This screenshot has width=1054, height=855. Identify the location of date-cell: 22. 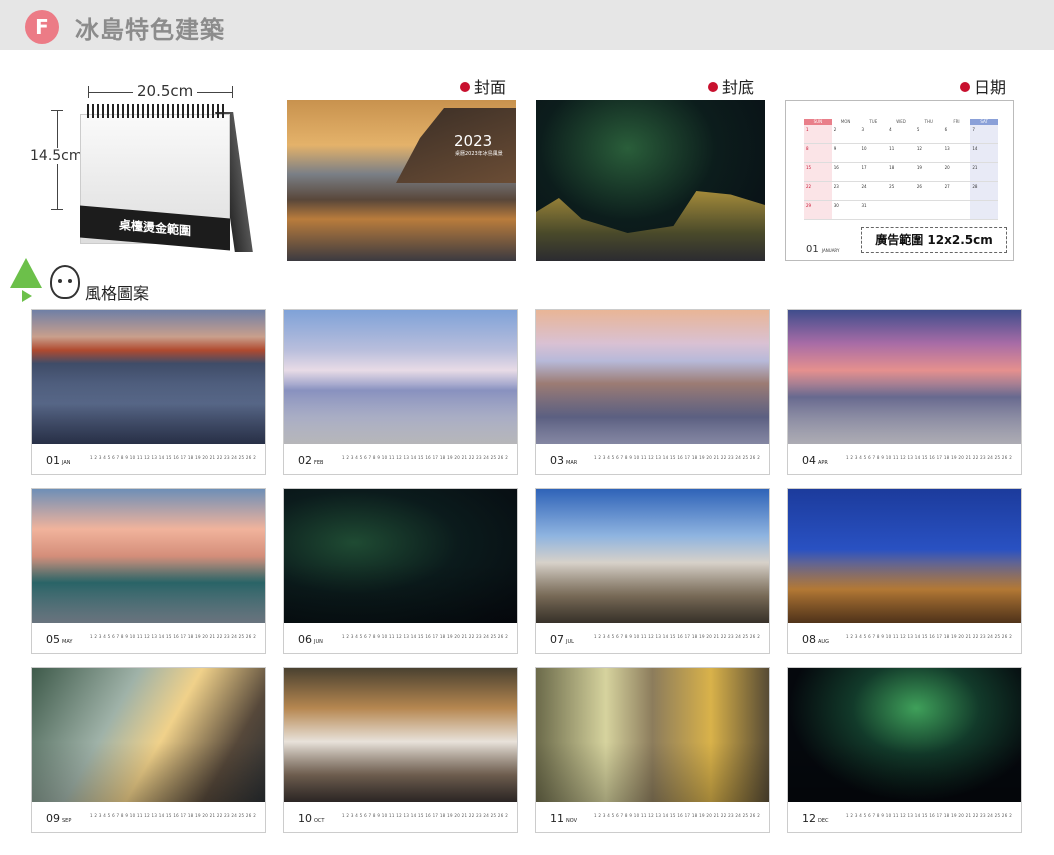
(818, 191).